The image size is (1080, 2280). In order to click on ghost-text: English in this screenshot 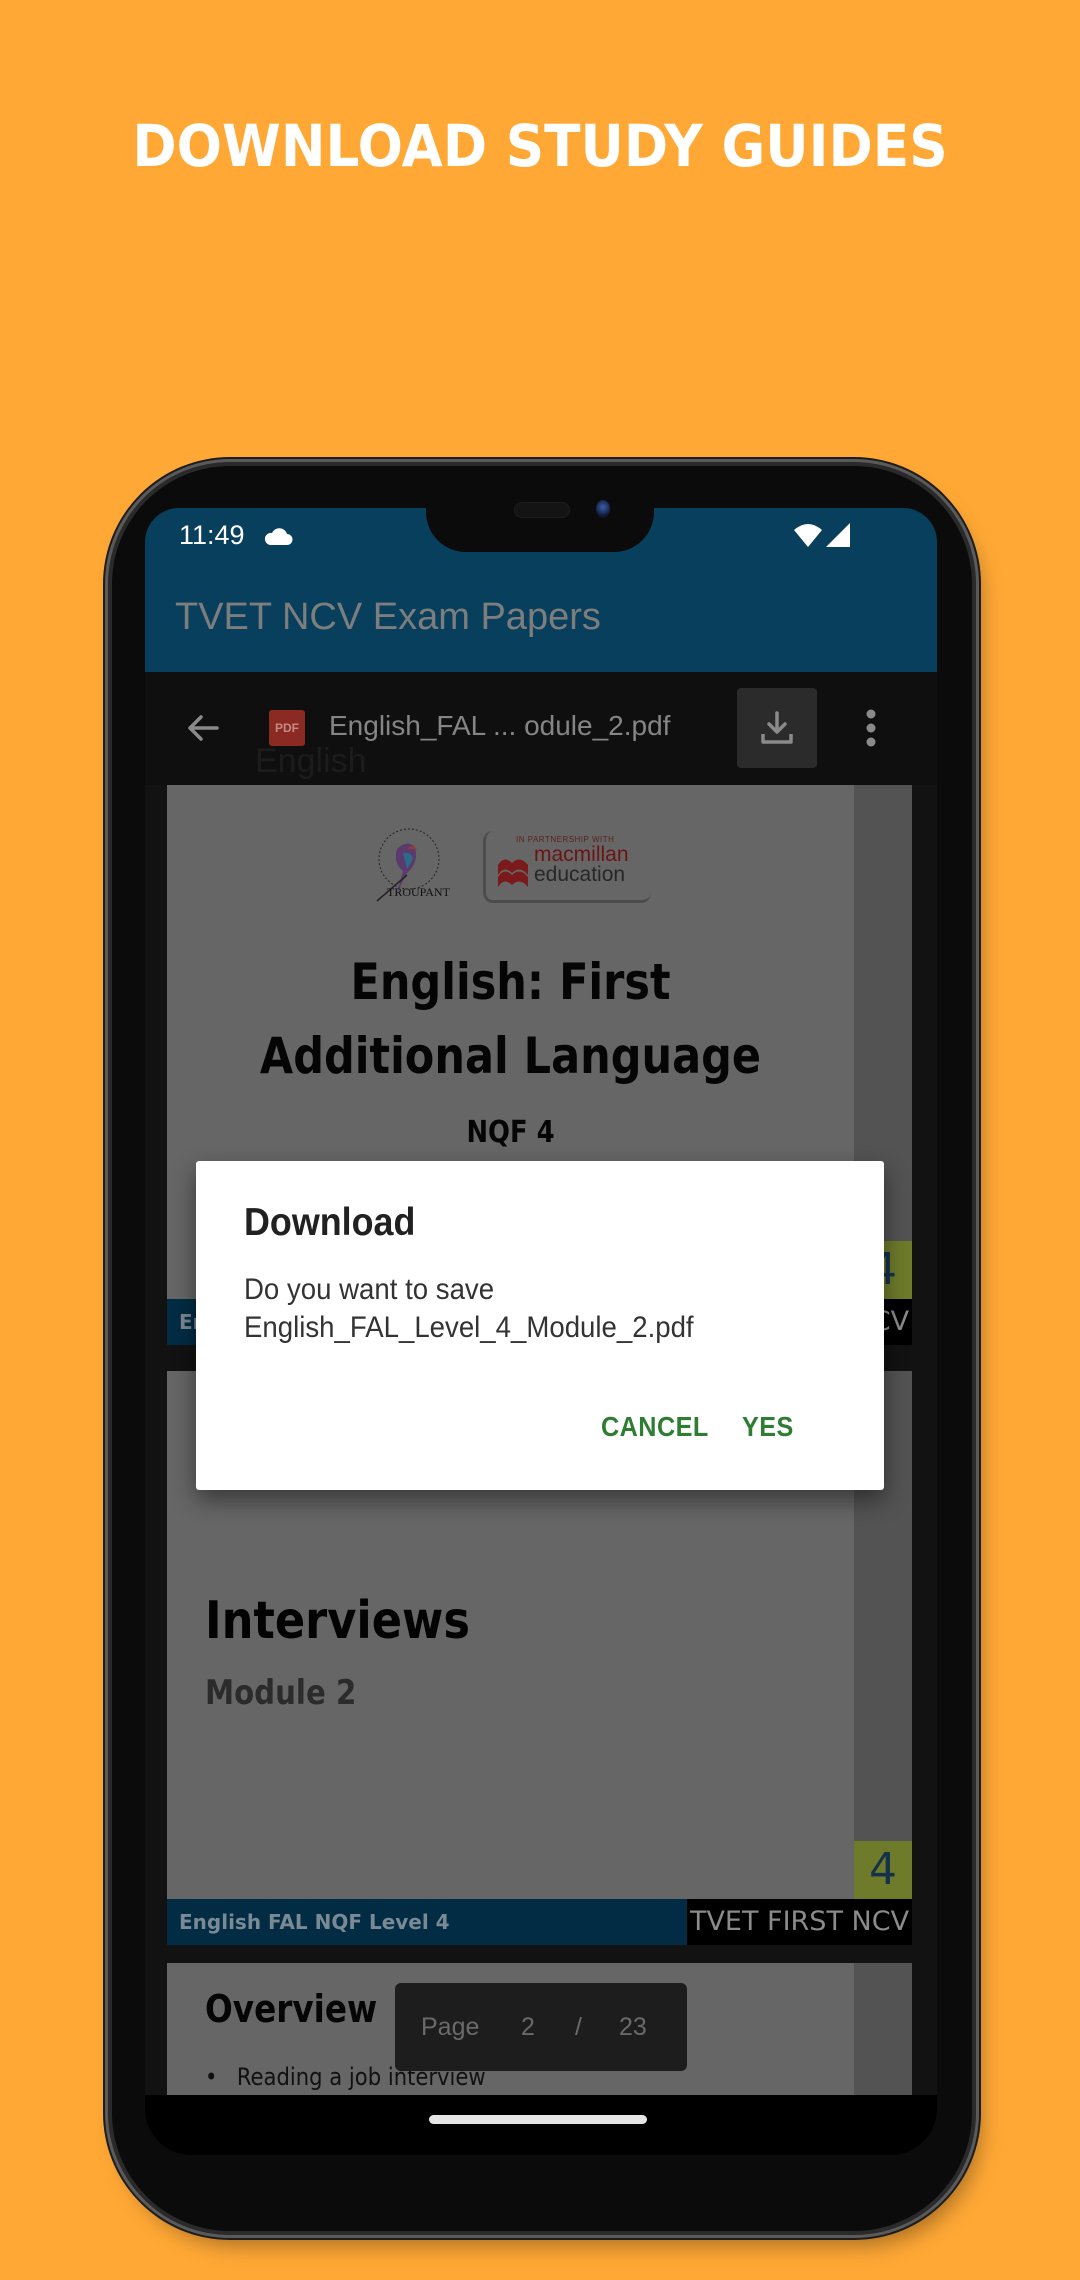, I will do `click(311, 761)`.